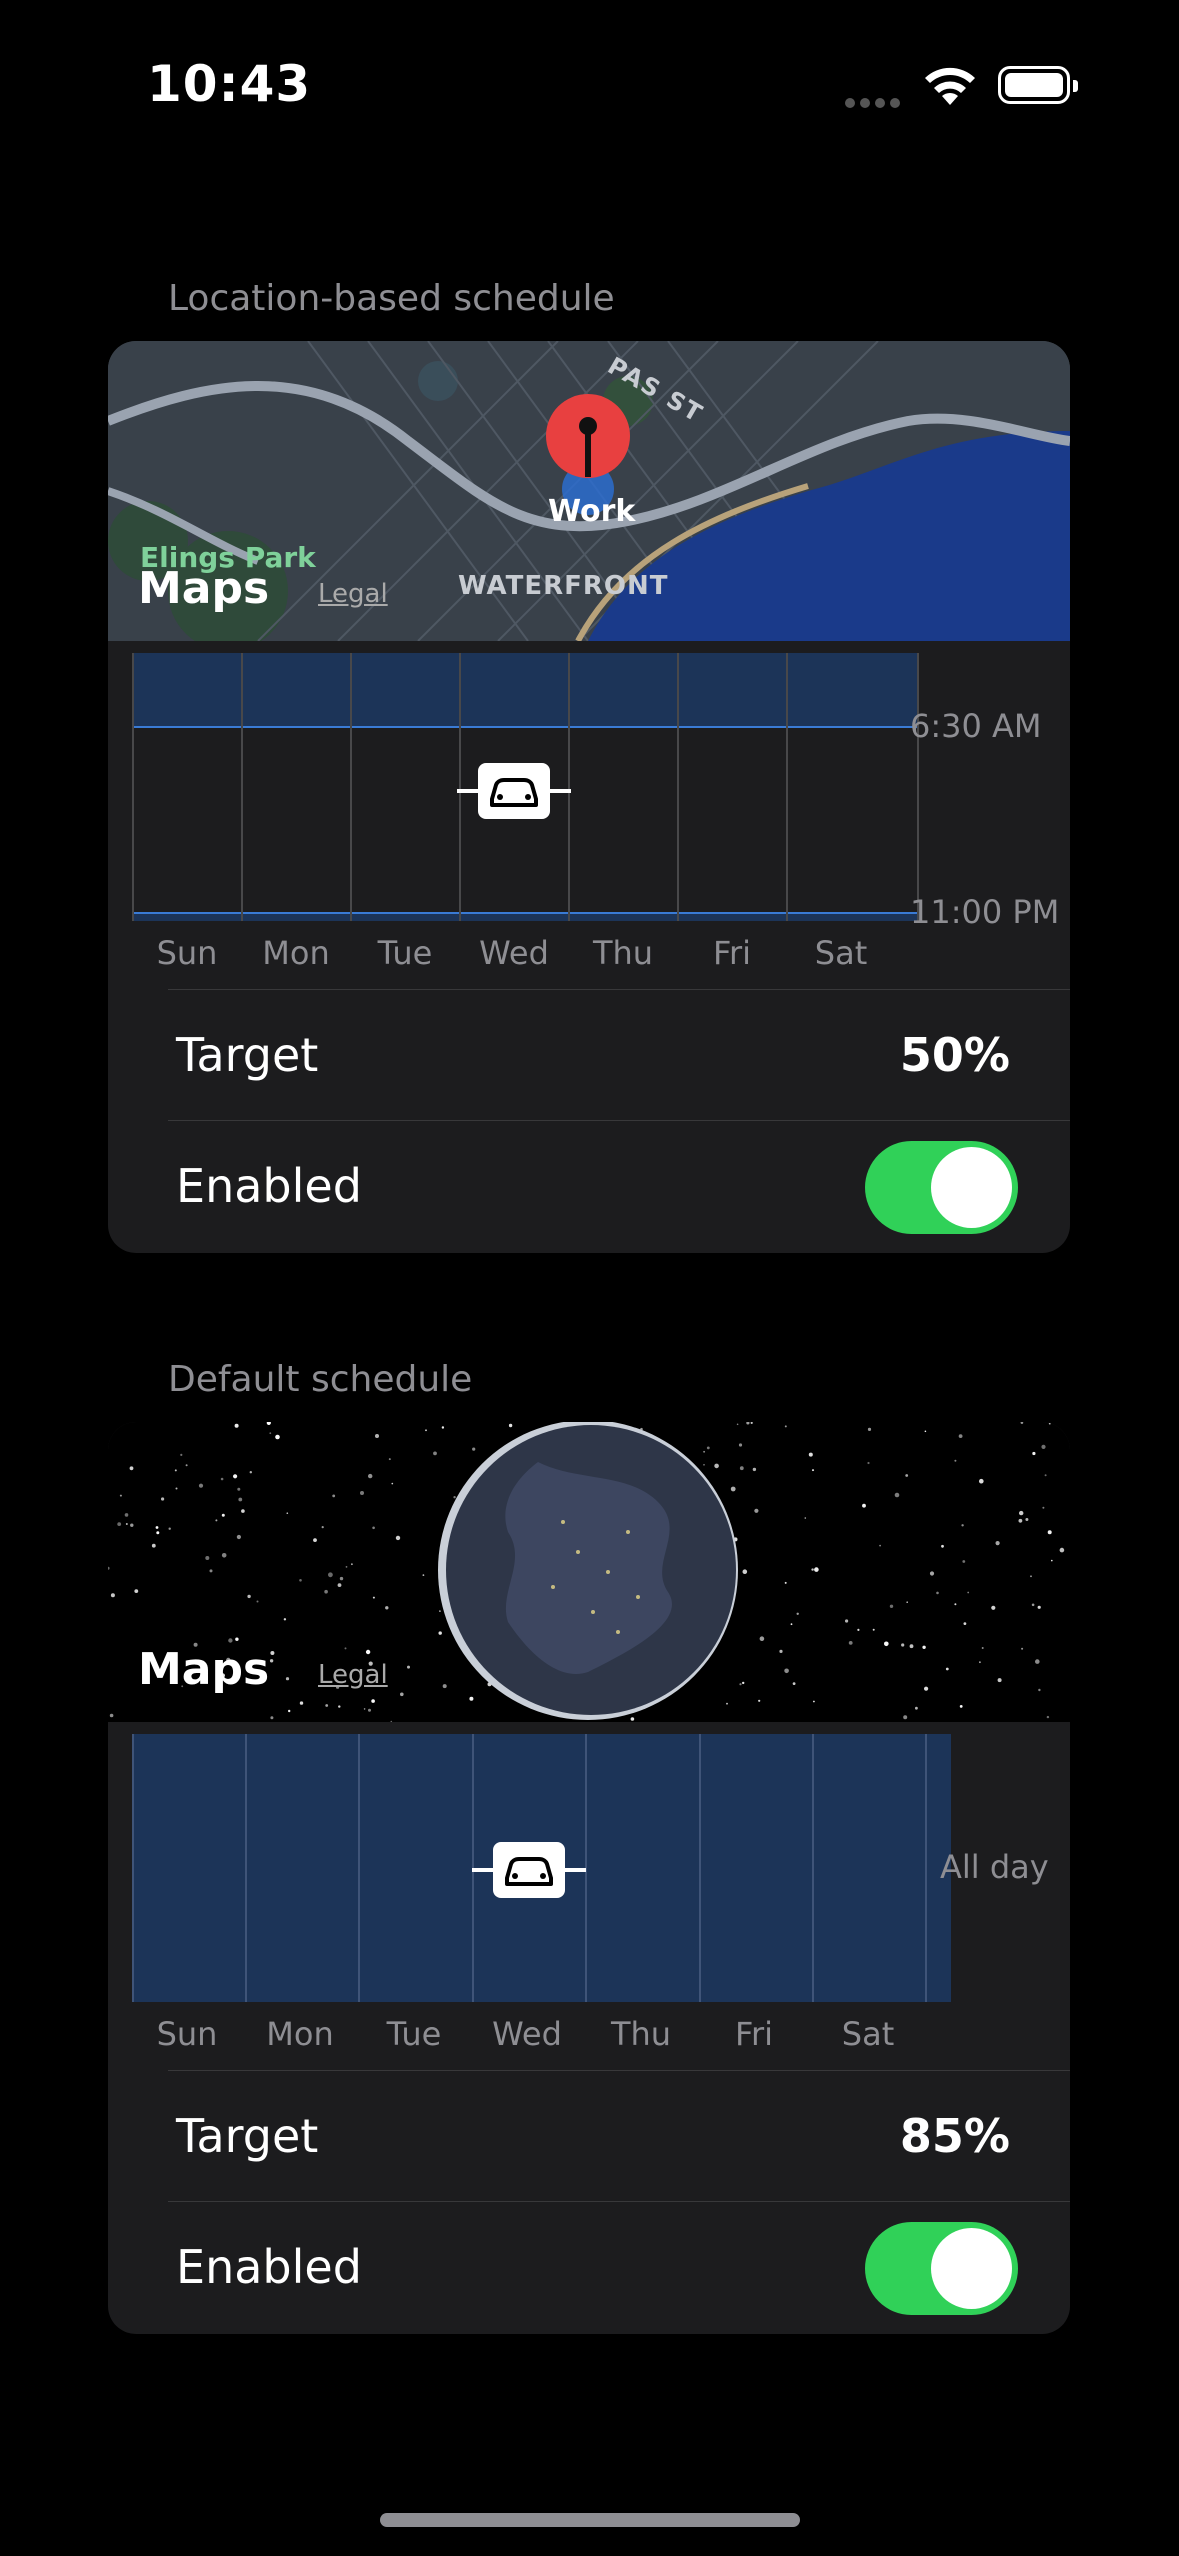 The height and width of the screenshot is (2556, 1179). Describe the element at coordinates (589, 80) in the screenshot. I see `status-bar: 10:43` at that location.